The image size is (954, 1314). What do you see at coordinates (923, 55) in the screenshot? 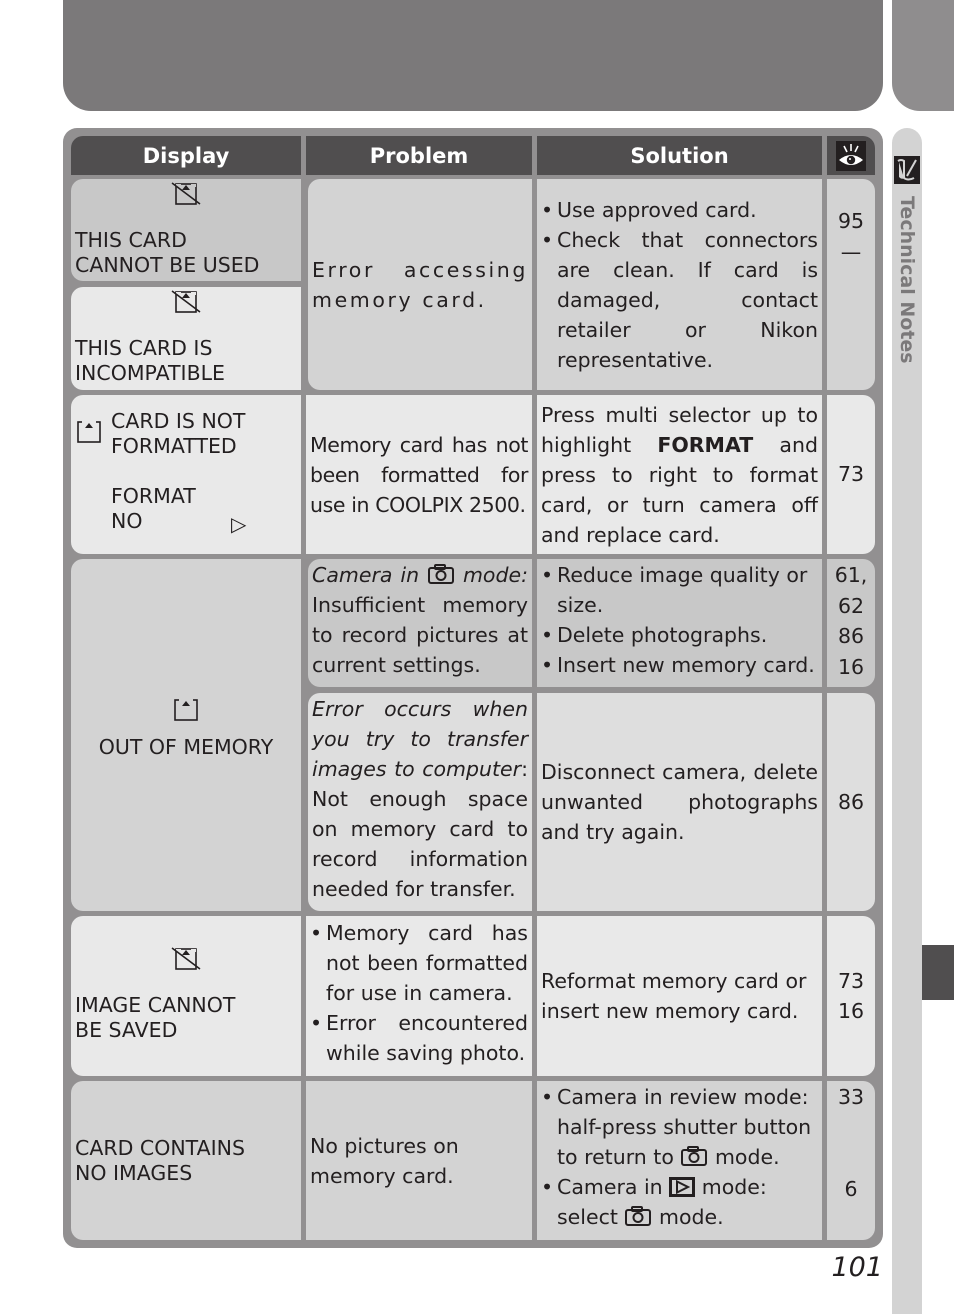
I see `header-tab` at bounding box center [923, 55].